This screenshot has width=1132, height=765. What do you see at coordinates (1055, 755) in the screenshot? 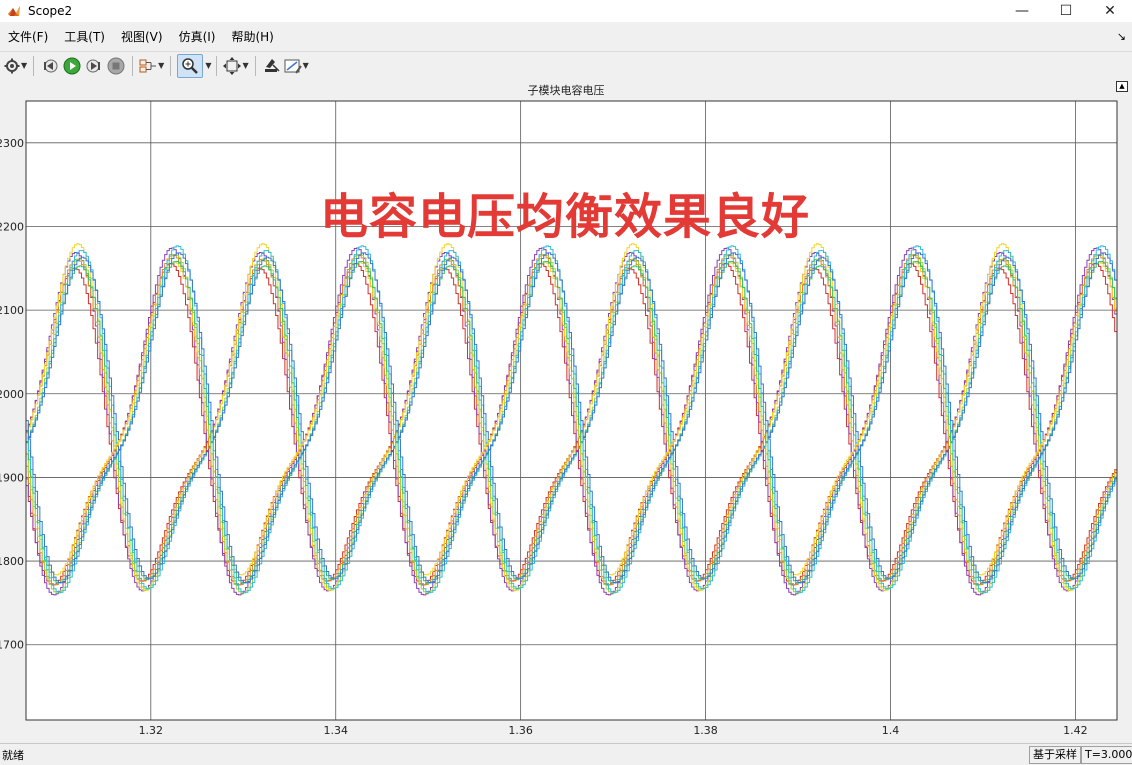
I see `sample-mode-status: 基于采样` at bounding box center [1055, 755].